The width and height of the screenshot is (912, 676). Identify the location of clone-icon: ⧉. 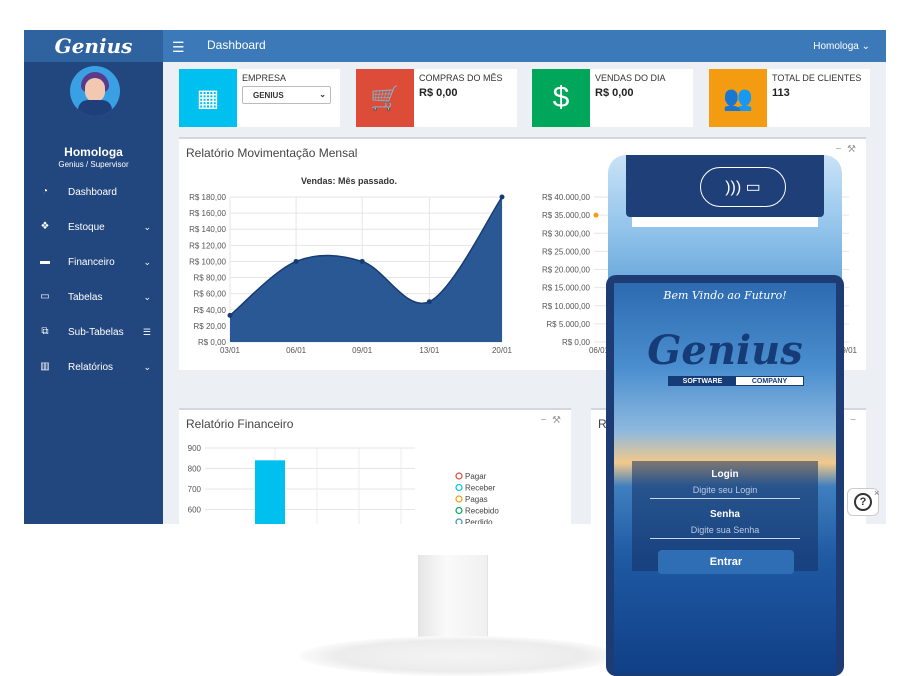
(45, 331).